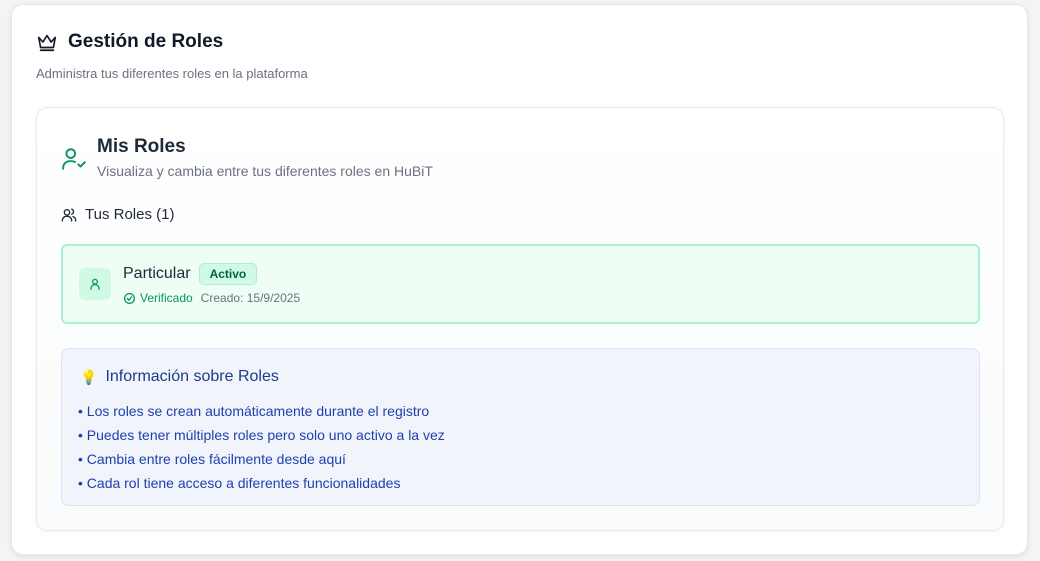 The image size is (1040, 561). What do you see at coordinates (47, 42) in the screenshot?
I see `crown-icon` at bounding box center [47, 42].